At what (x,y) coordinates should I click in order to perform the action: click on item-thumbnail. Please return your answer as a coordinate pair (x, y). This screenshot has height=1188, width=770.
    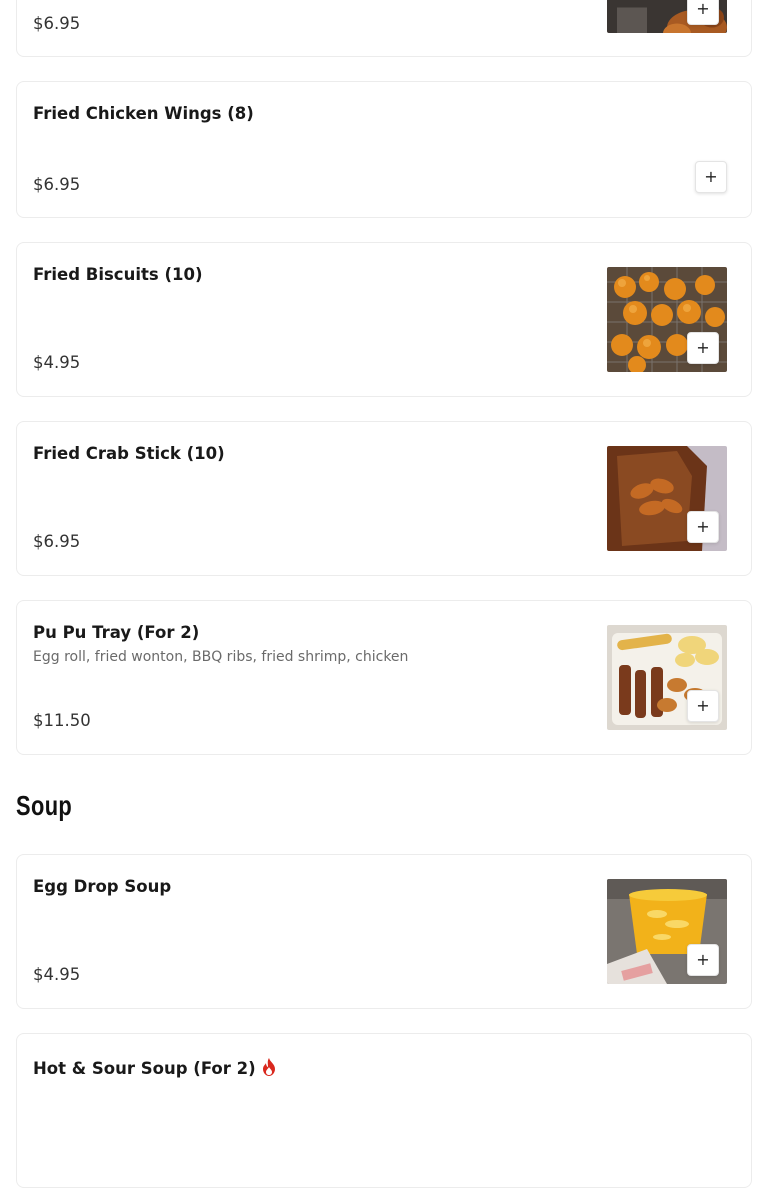
    Looking at the image, I should click on (667, 1073).